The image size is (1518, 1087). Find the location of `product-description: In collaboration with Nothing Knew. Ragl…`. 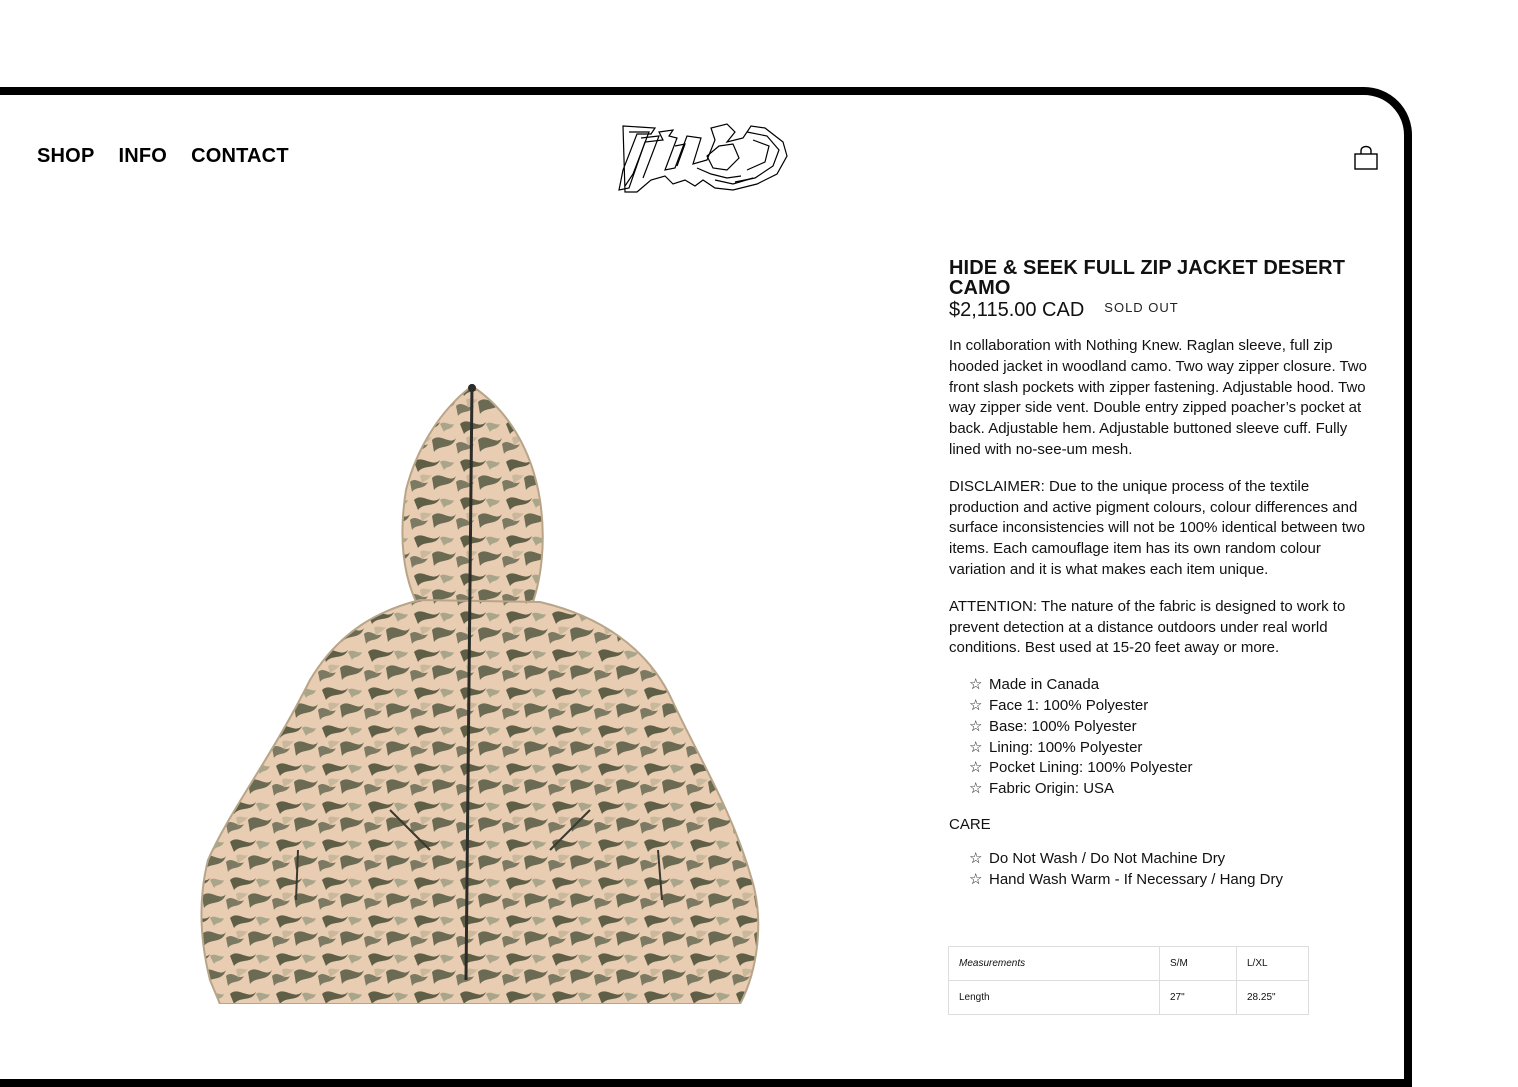

product-description: In collaboration with Nothing Knew. Ragl… is located at coordinates (1158, 397).